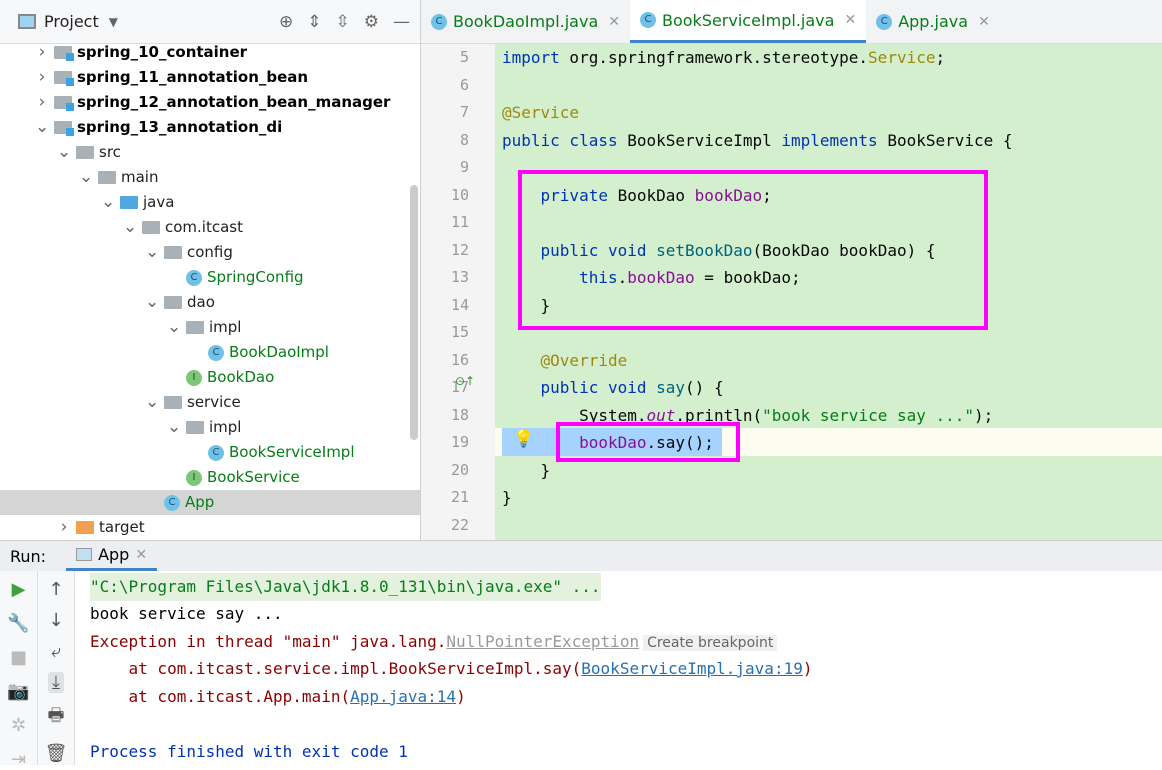  Describe the element at coordinates (343, 22) in the screenshot. I see `collapse-all-icon: ⇳` at that location.